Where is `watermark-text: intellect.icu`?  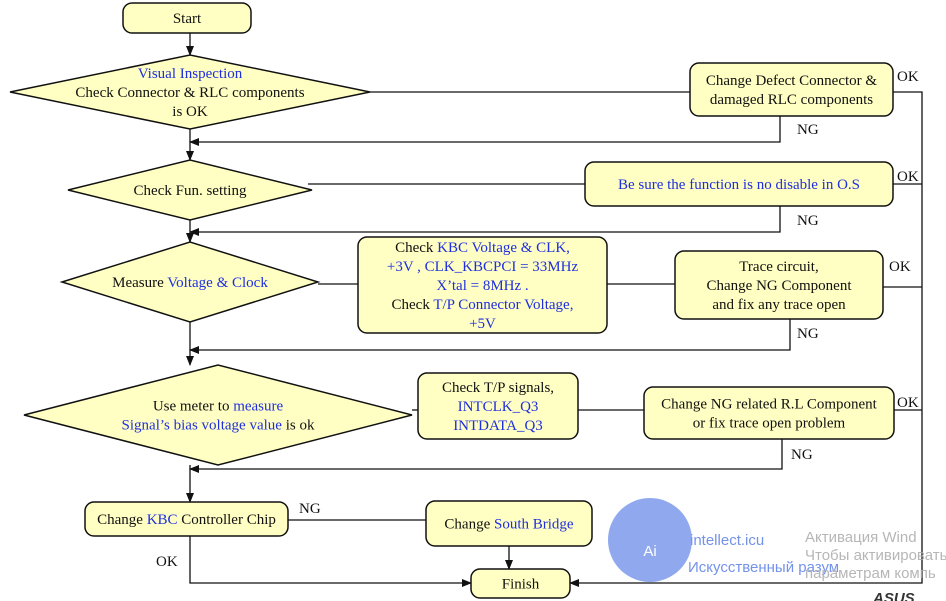
watermark-text: intellect.icu is located at coordinates (727, 540).